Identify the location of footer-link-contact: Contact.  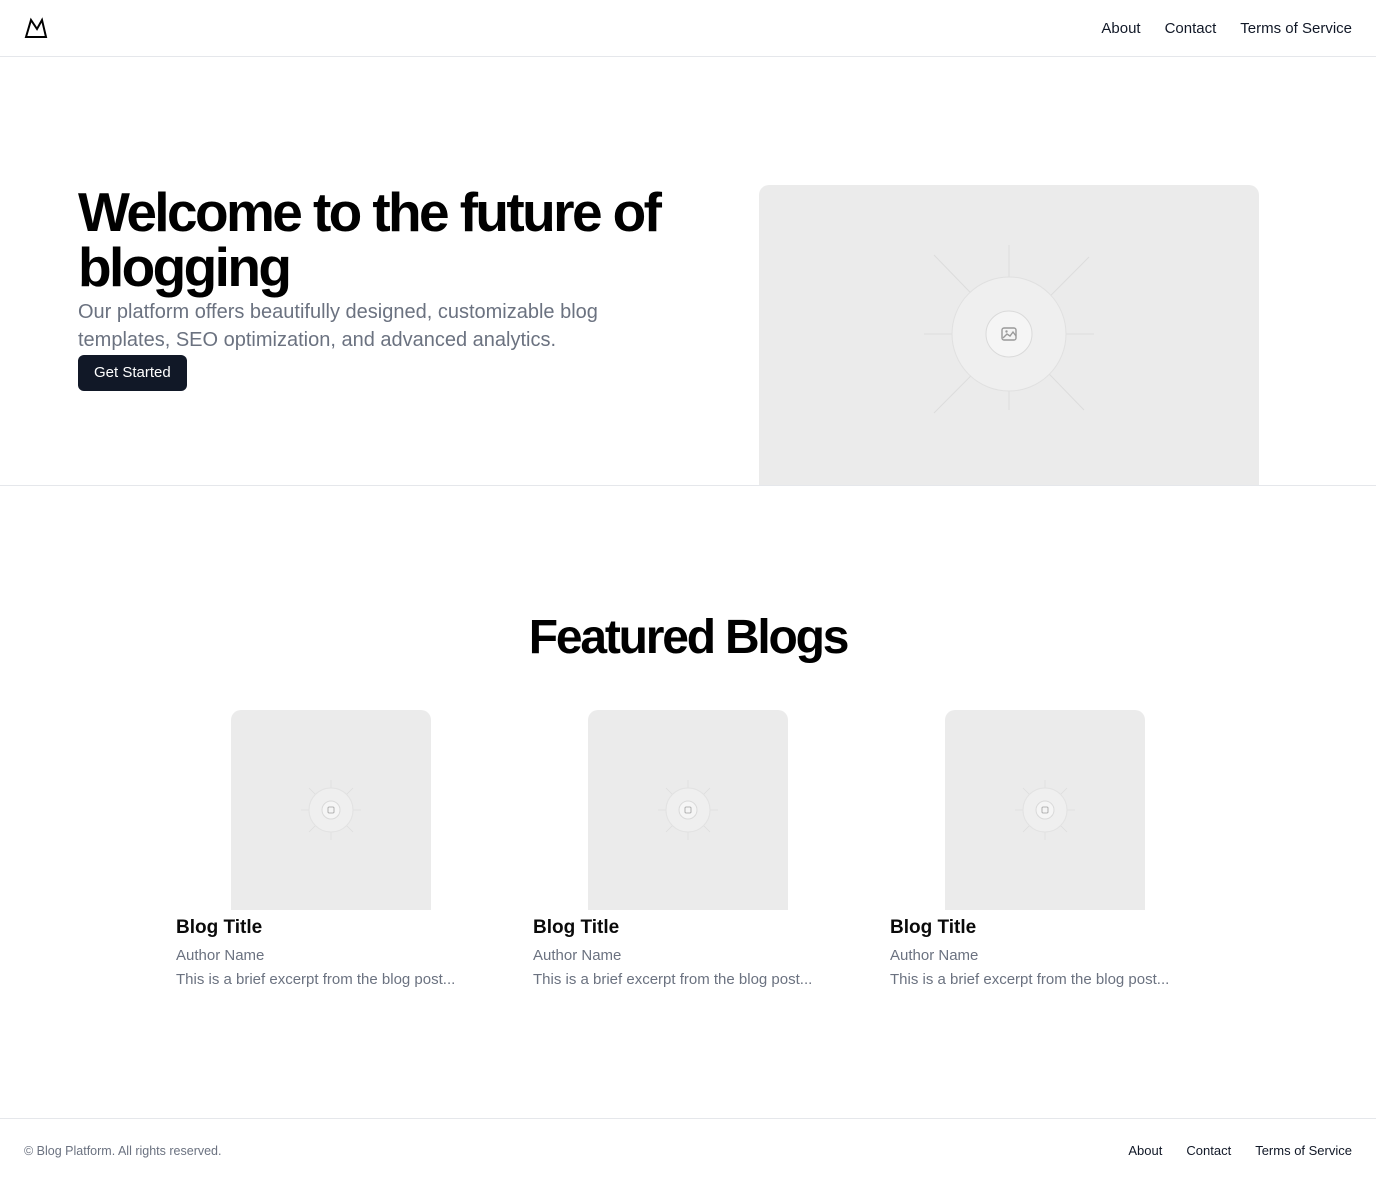
(1208, 1151).